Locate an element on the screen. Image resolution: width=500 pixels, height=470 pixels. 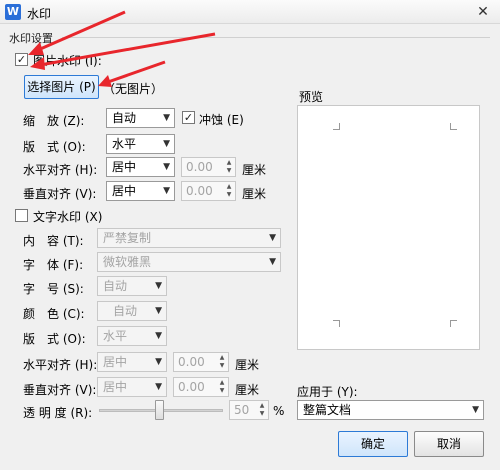
close-button: ✕ is located at coordinates (483, 12).